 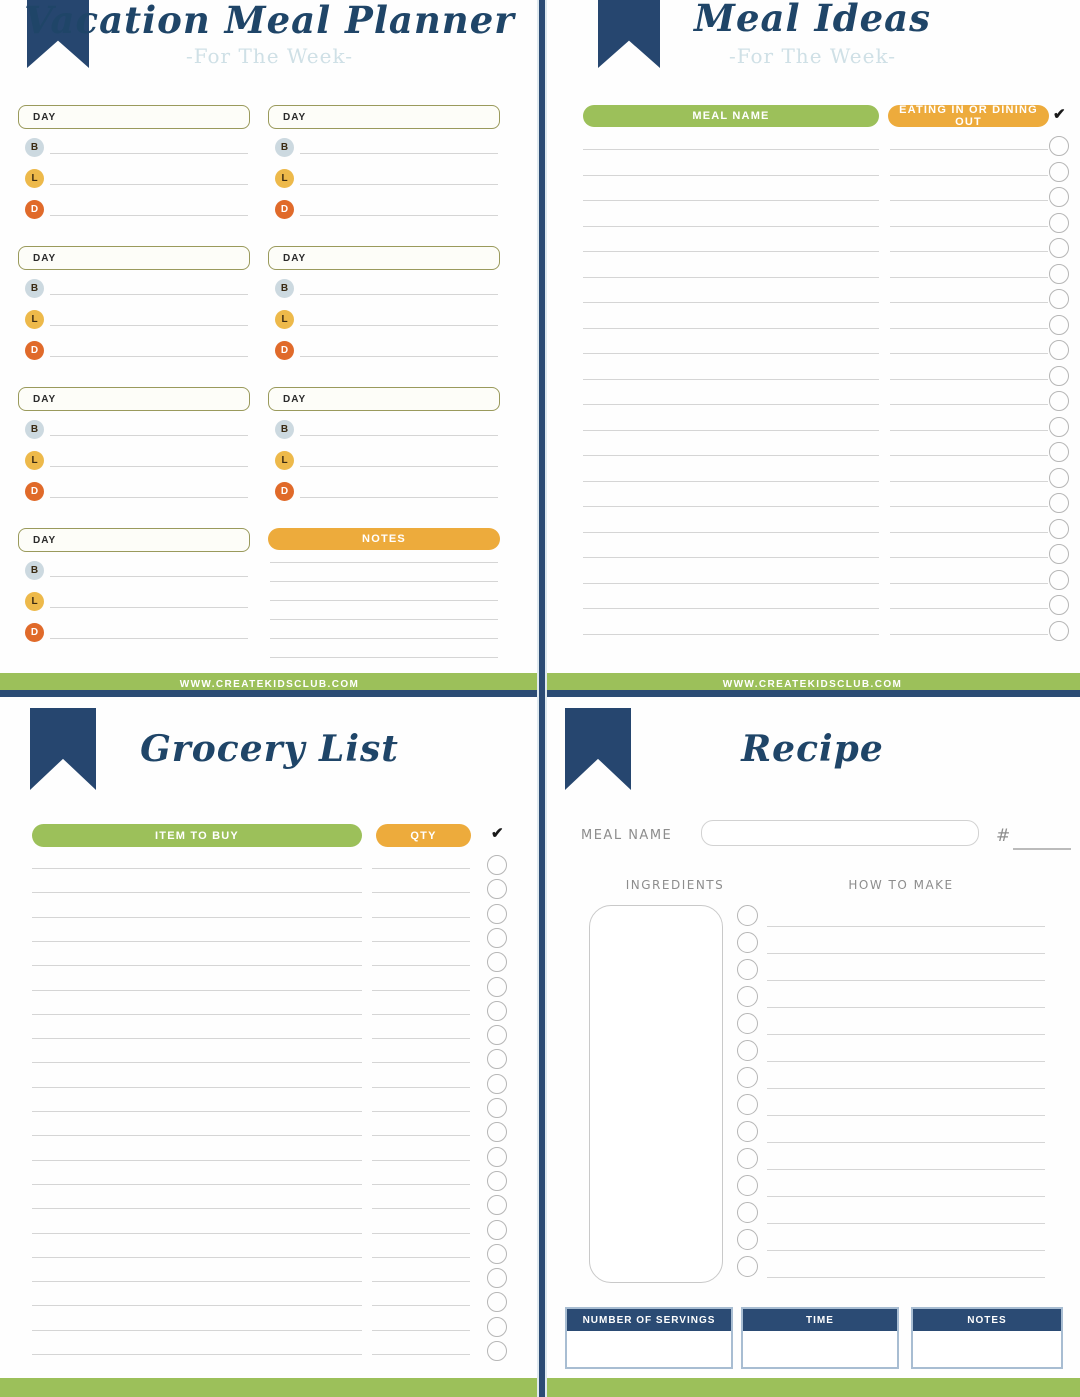 What do you see at coordinates (656, 1094) in the screenshot?
I see `ingredients-box` at bounding box center [656, 1094].